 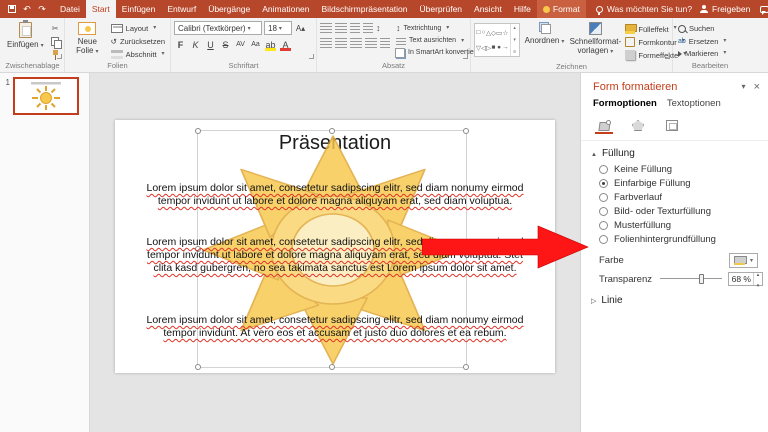 I want to click on pane-close-icon, so click(x=757, y=87).